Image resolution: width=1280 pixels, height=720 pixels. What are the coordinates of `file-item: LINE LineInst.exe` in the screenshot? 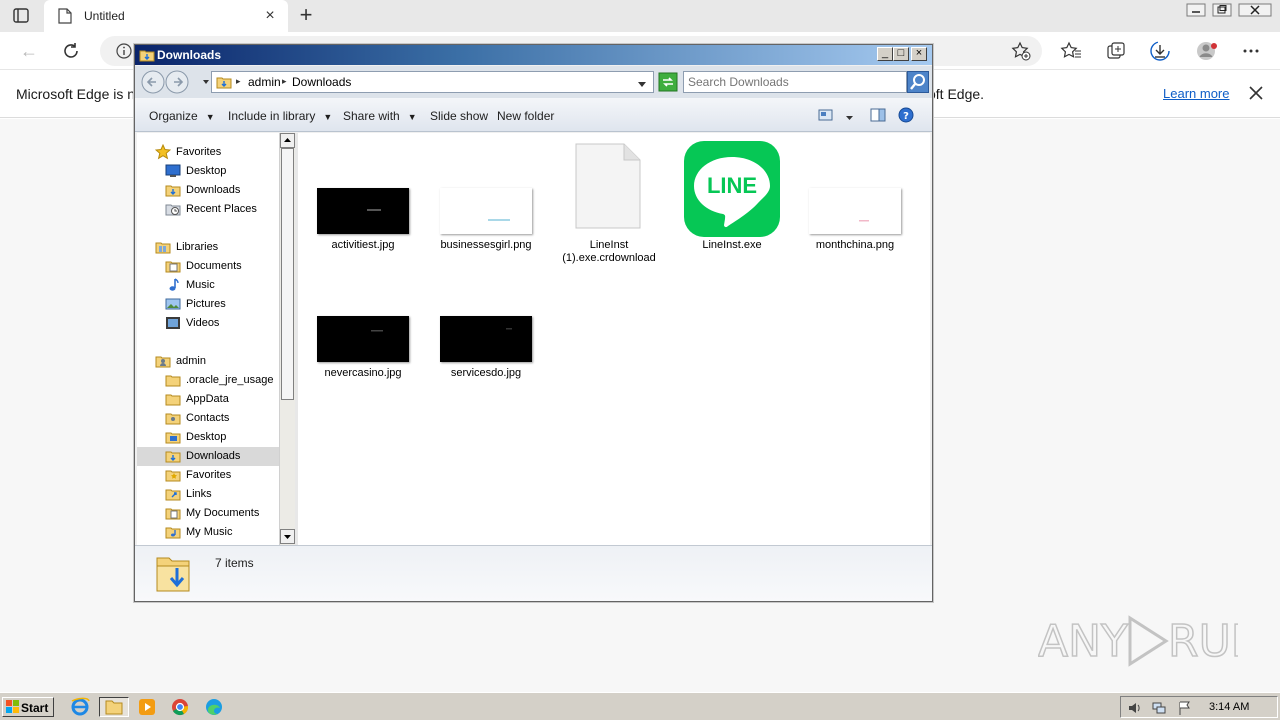 It's located at (728, 207).